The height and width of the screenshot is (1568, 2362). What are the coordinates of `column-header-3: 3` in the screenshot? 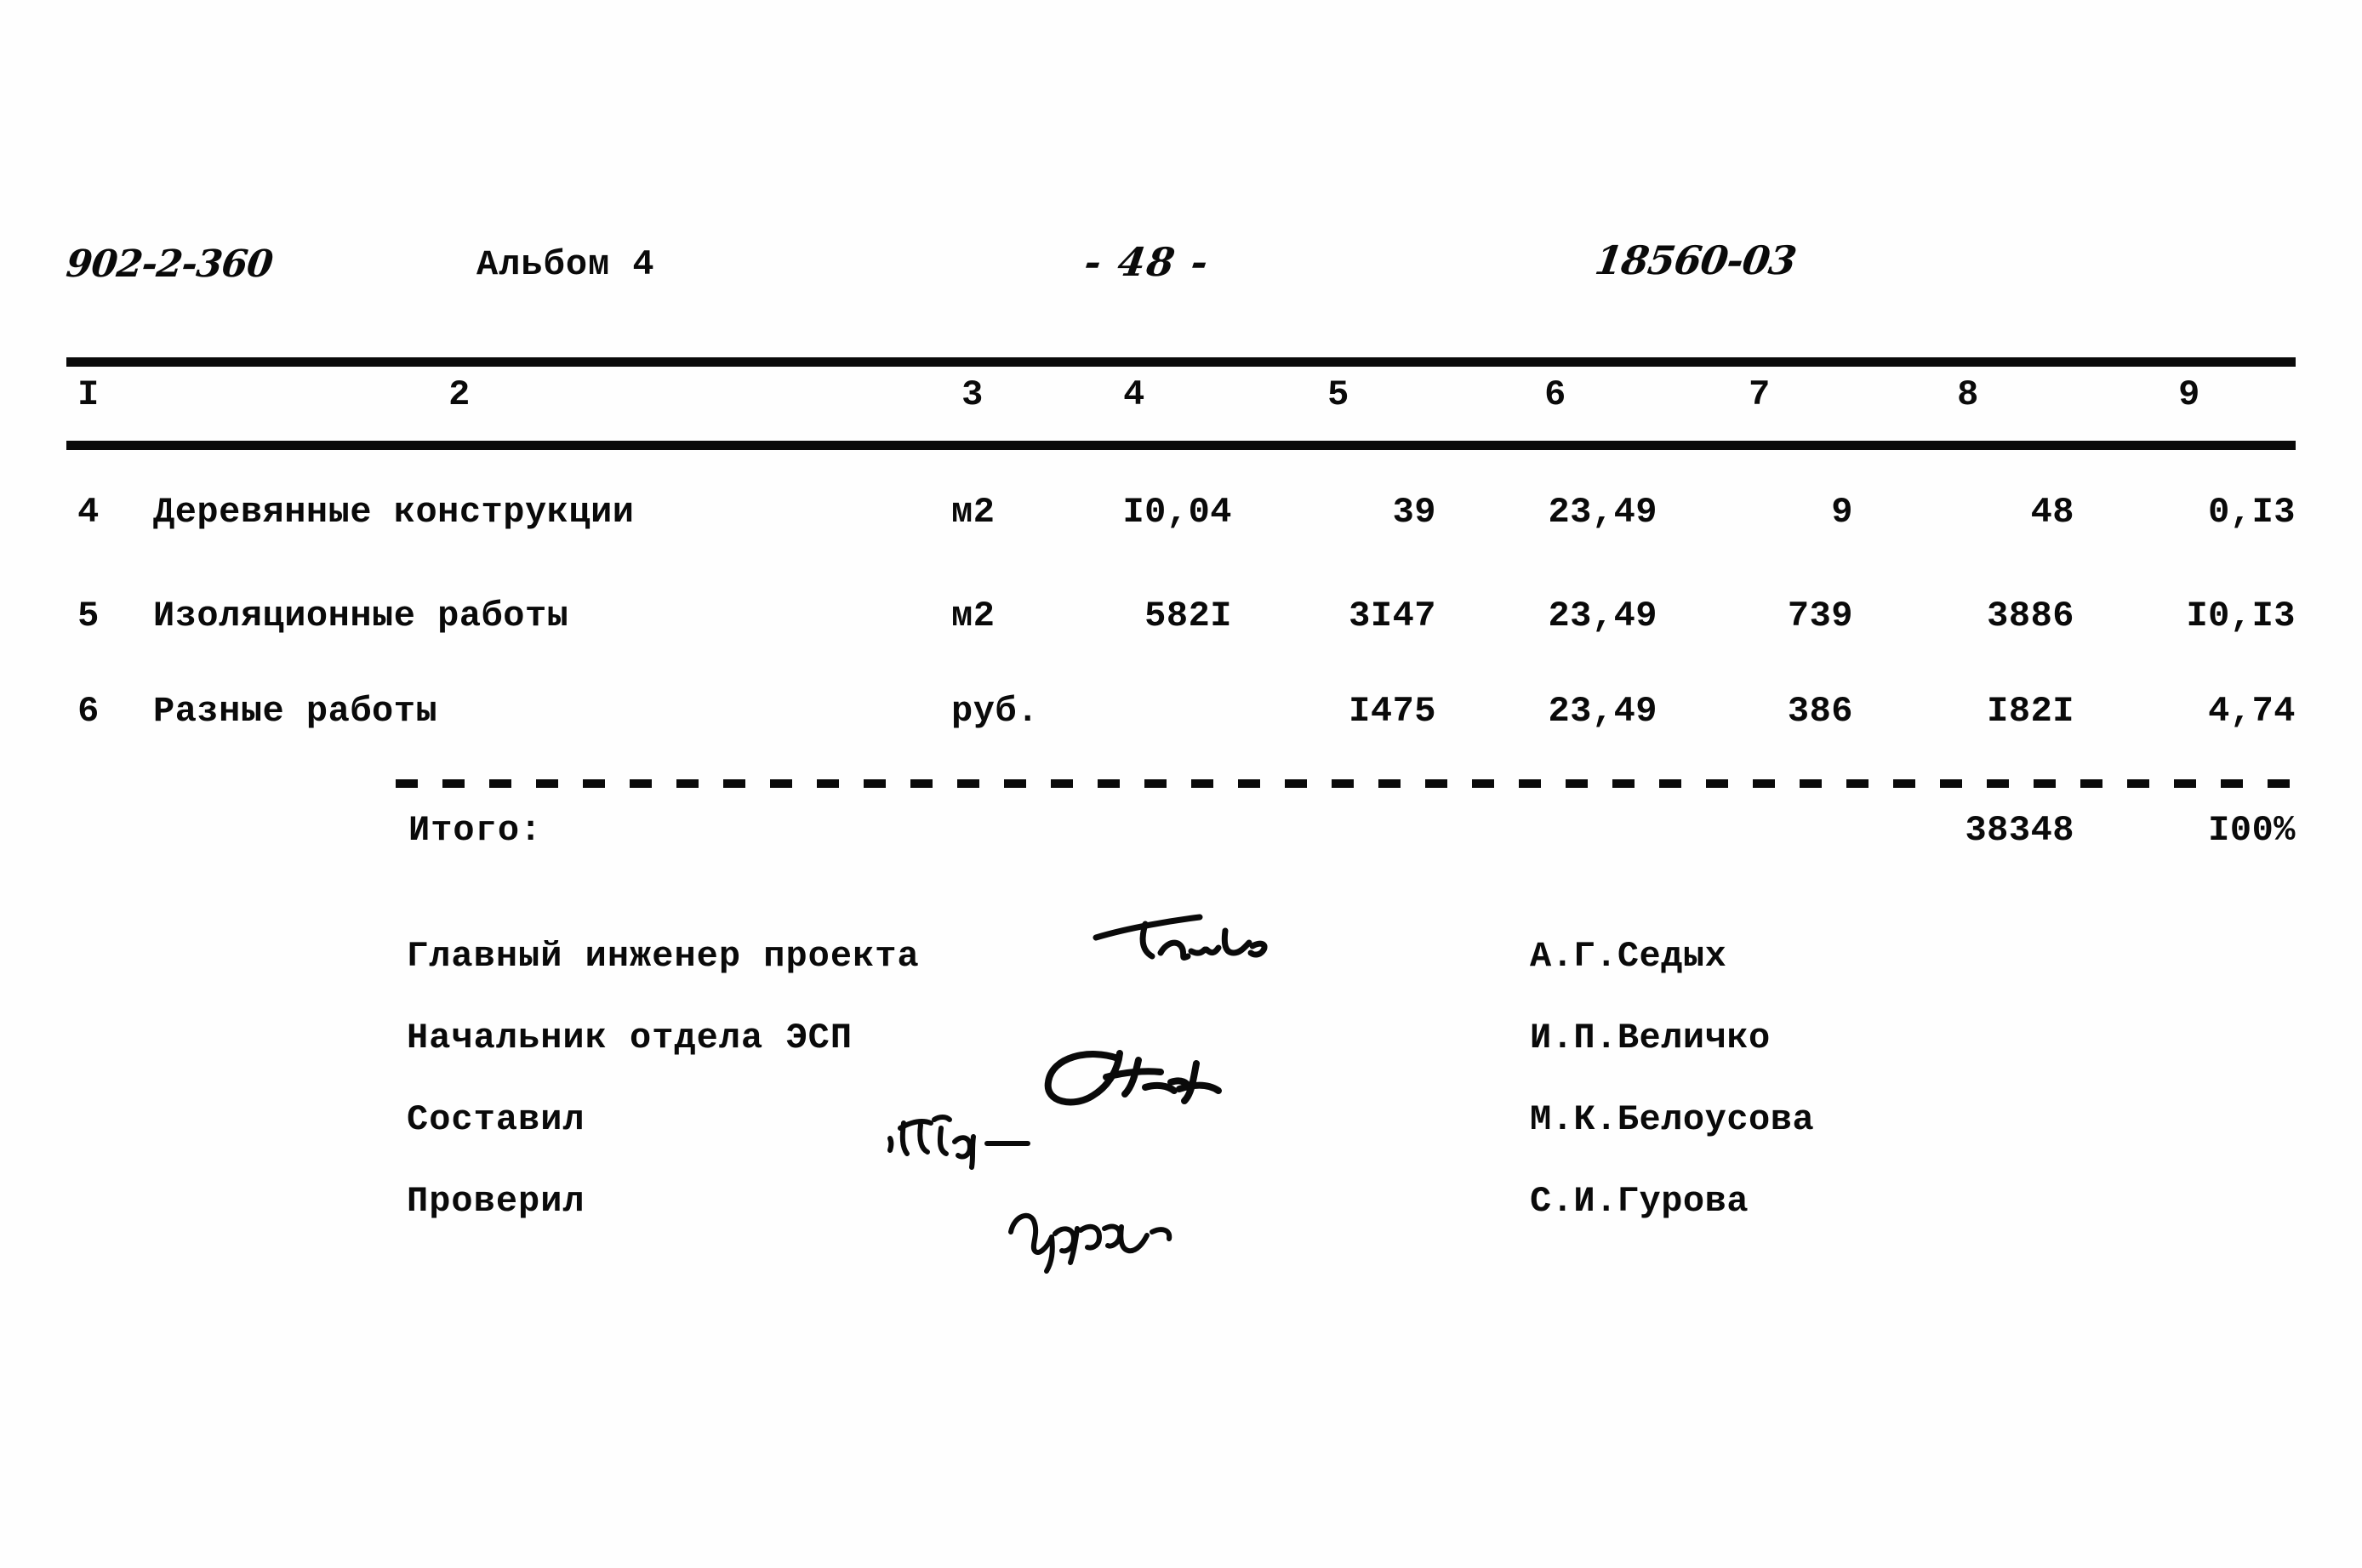 It's located at (973, 394).